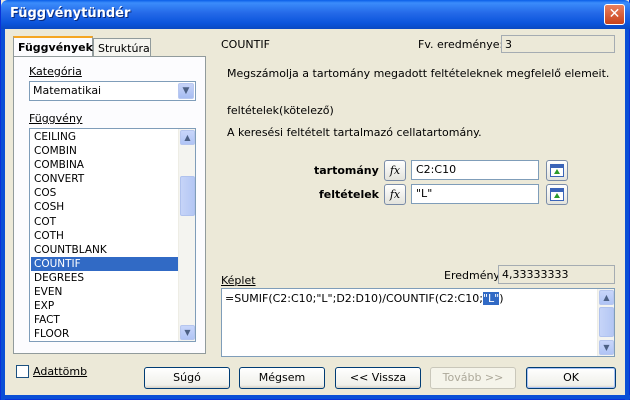  I want to click on chevron-down-icon: ▼, so click(186, 91).